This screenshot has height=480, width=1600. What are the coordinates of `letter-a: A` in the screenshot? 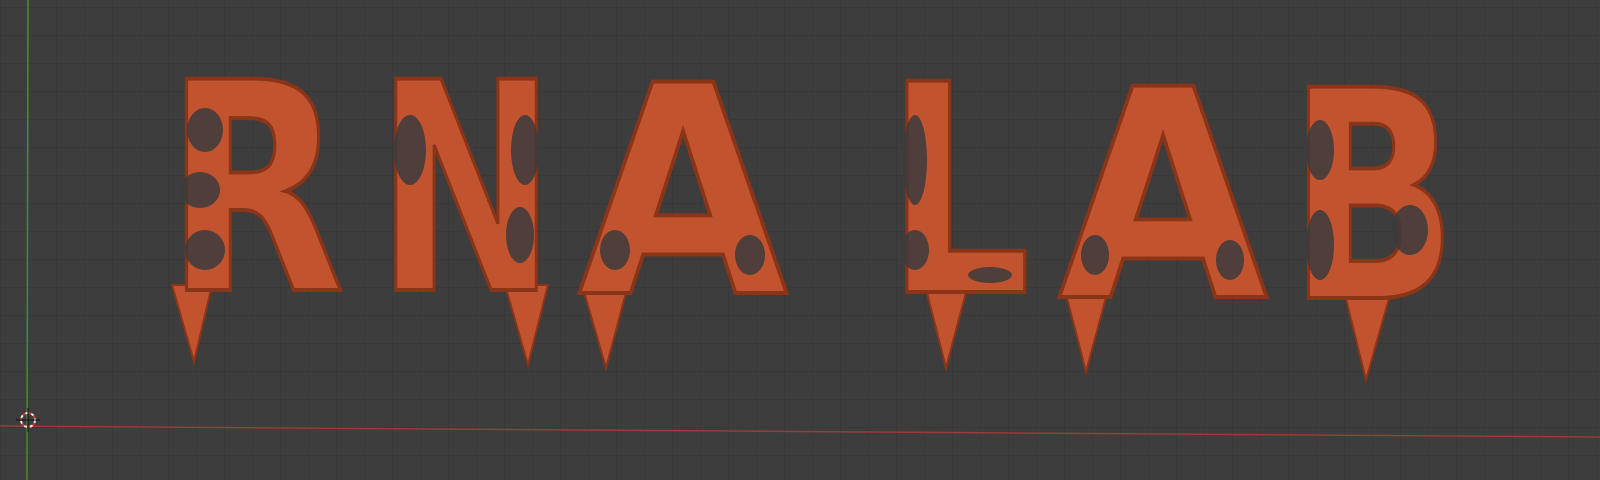 It's located at (684, 193).